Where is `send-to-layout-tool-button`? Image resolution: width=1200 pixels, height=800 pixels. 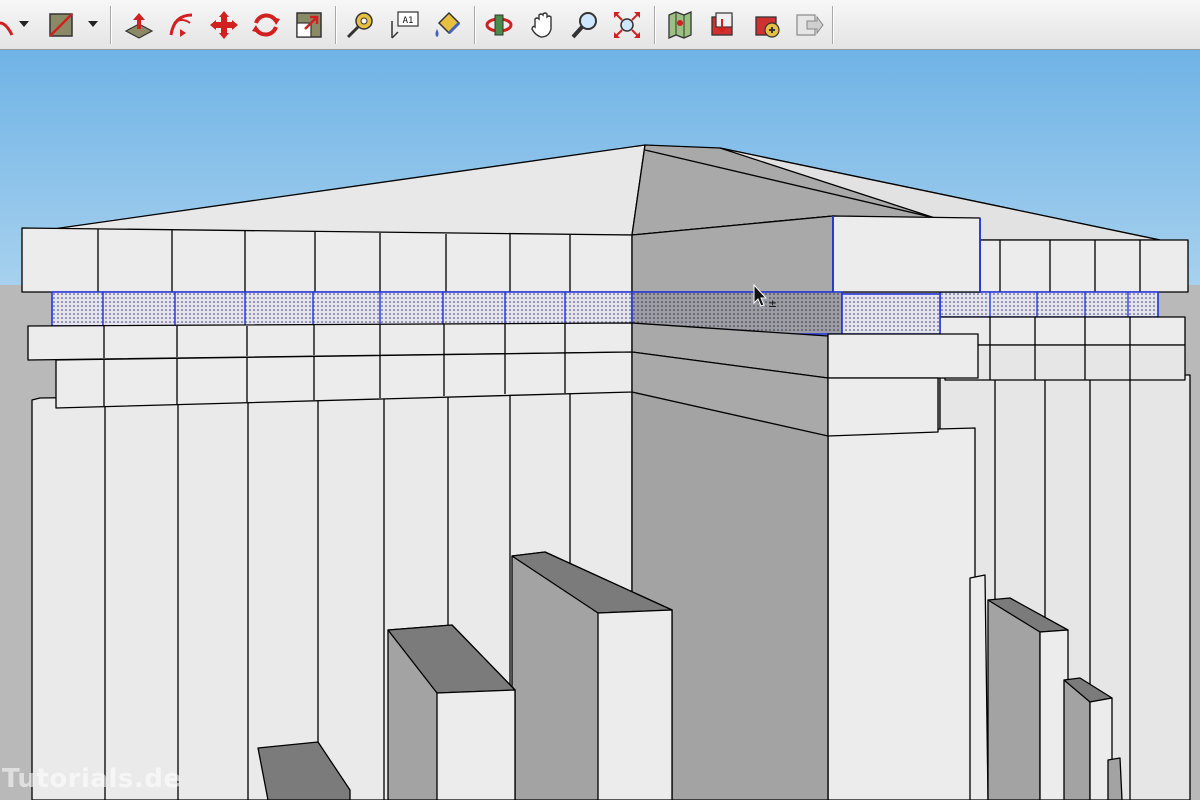
send-to-layout-tool-button is located at coordinates (809, 25).